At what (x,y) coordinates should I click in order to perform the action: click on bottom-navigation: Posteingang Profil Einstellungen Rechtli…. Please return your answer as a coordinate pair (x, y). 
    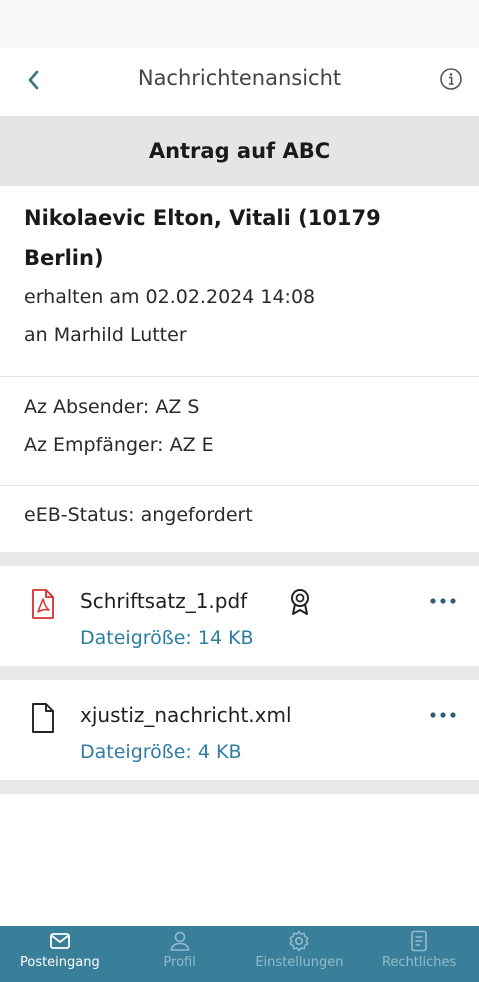
    Looking at the image, I should click on (239, 954).